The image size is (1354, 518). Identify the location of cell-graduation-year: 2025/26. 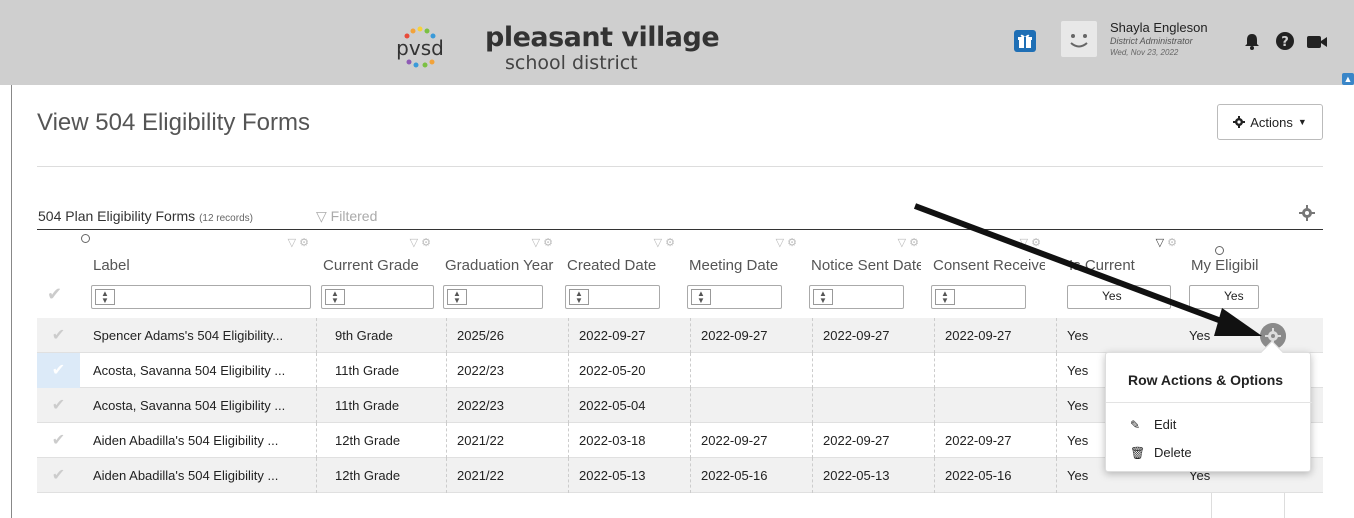
(510, 335).